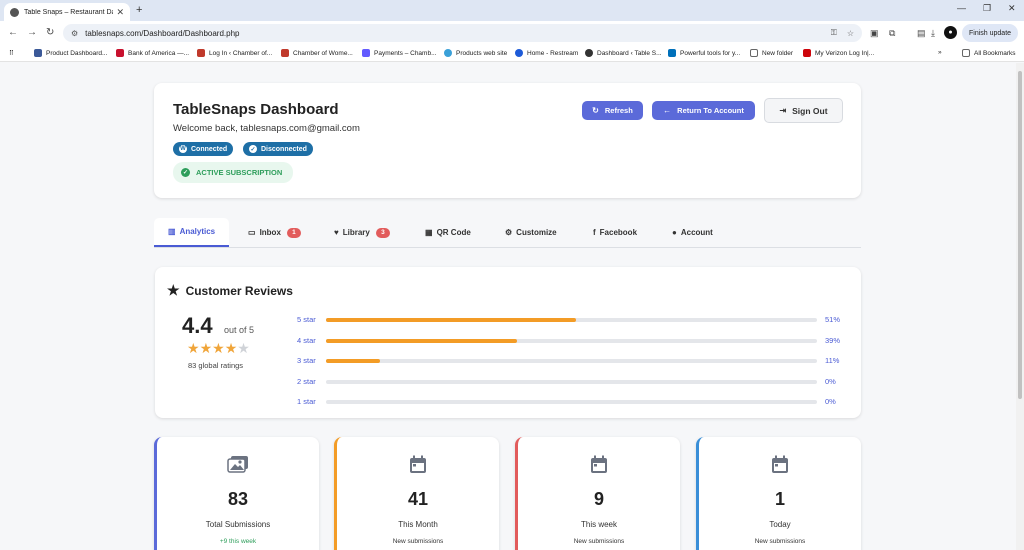  I want to click on rating-row-percent: 11%, so click(832, 360).